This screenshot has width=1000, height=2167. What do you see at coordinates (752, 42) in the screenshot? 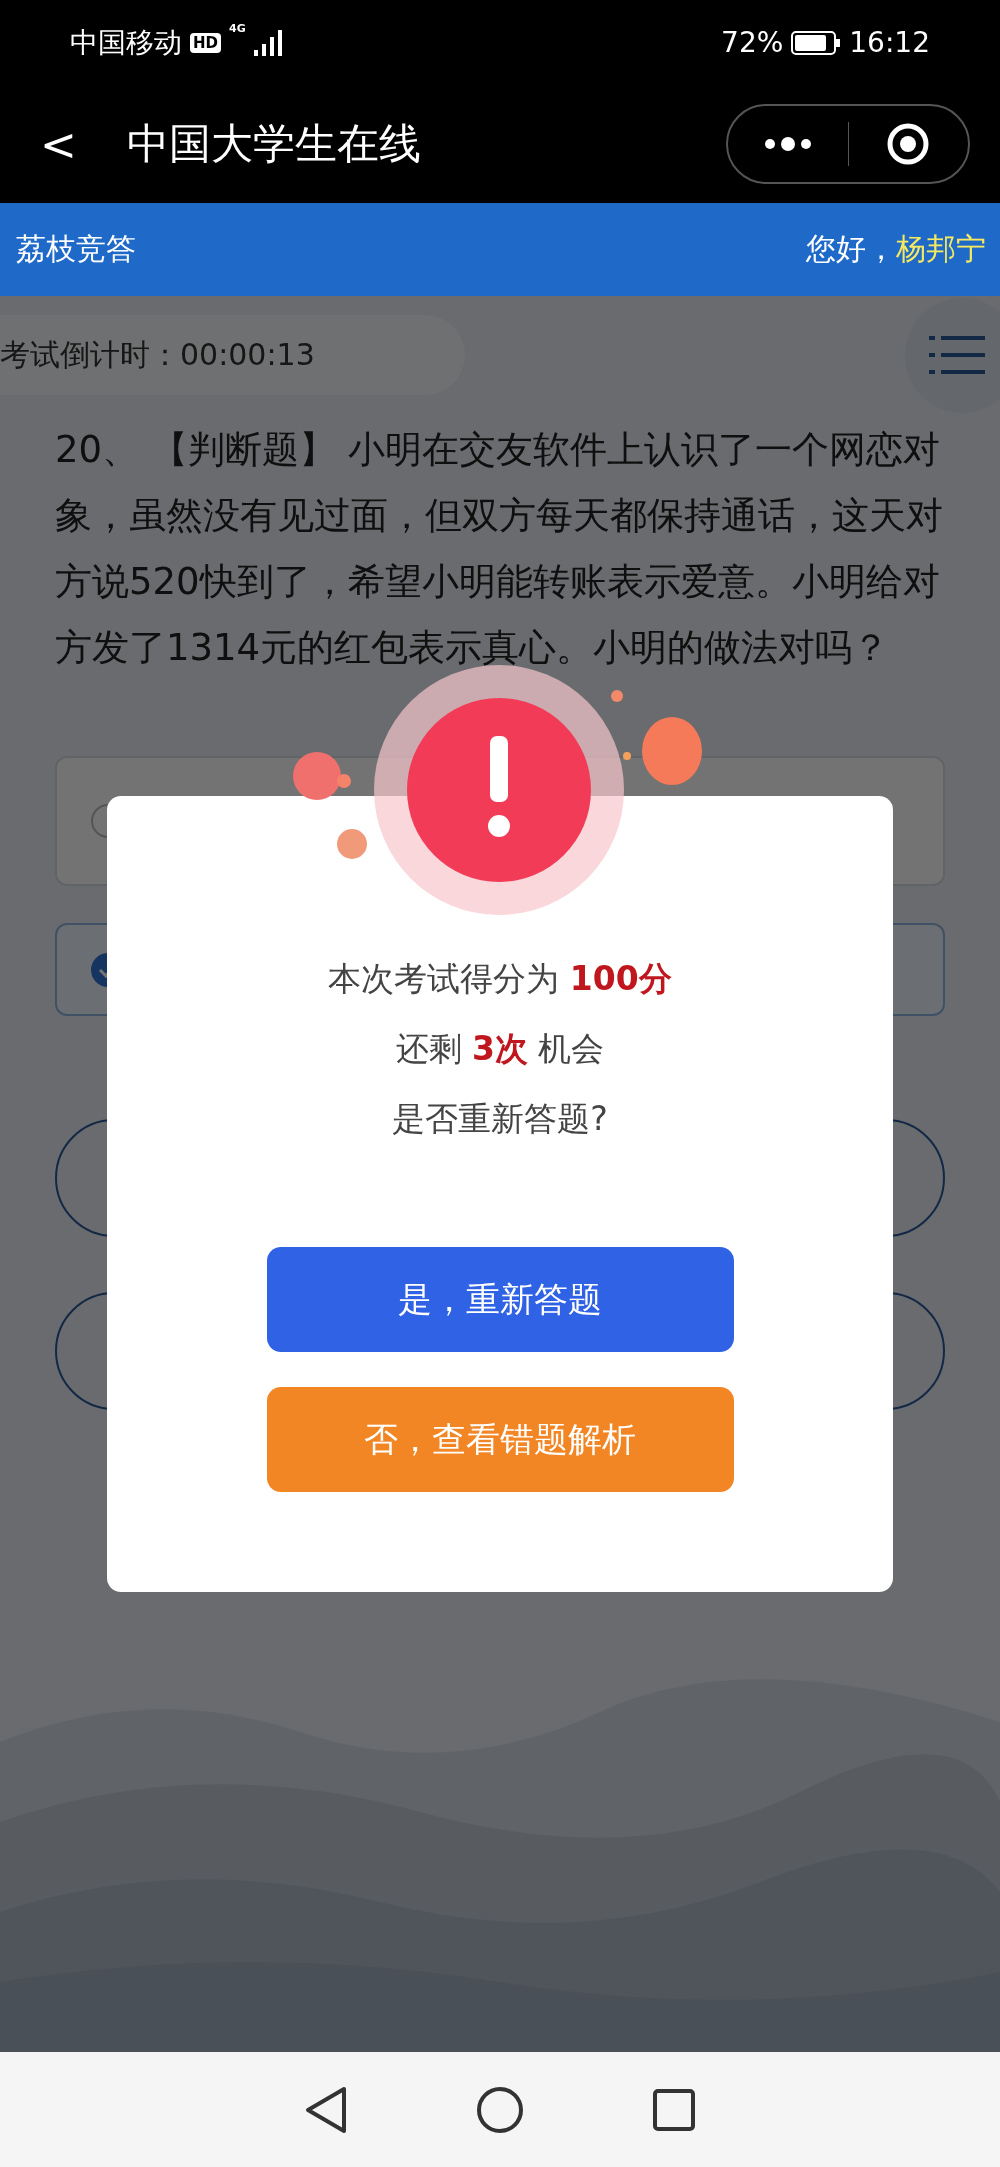
I see `battery-percent: 72%` at bounding box center [752, 42].